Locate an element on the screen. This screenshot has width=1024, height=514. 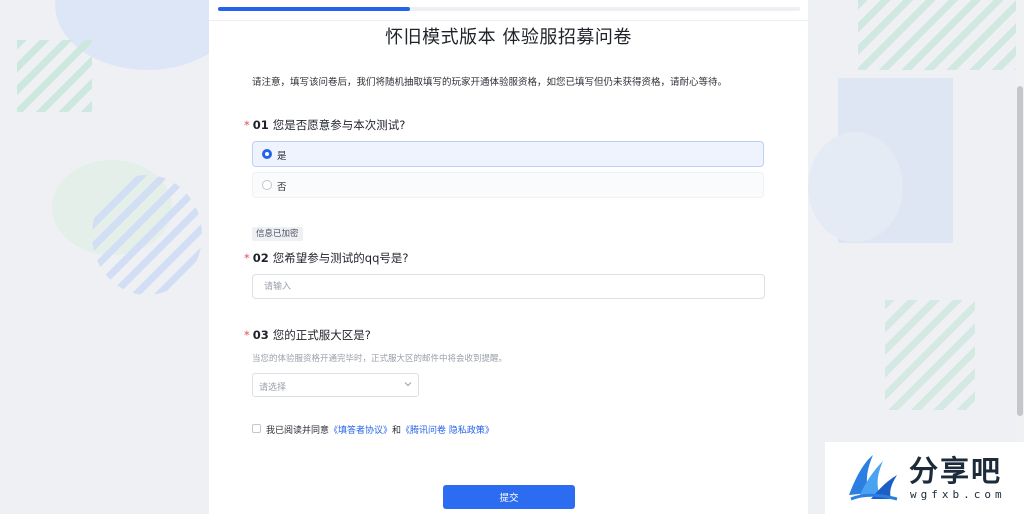
progress-fill is located at coordinates (314, 9).